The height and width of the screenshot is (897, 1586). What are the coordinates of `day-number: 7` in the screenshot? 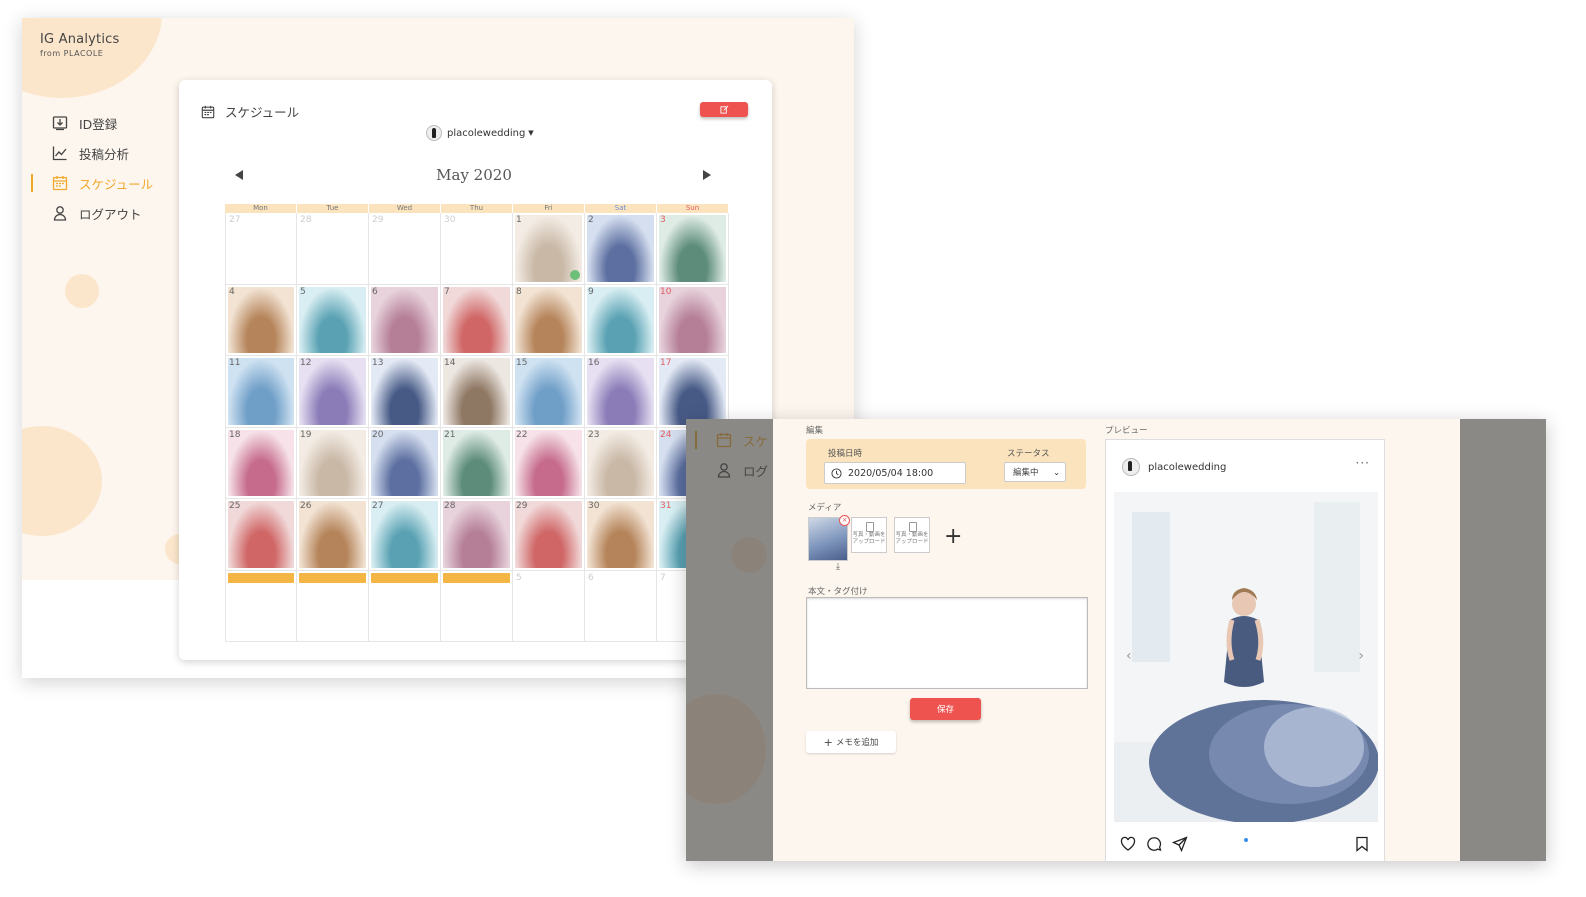 It's located at (447, 291).